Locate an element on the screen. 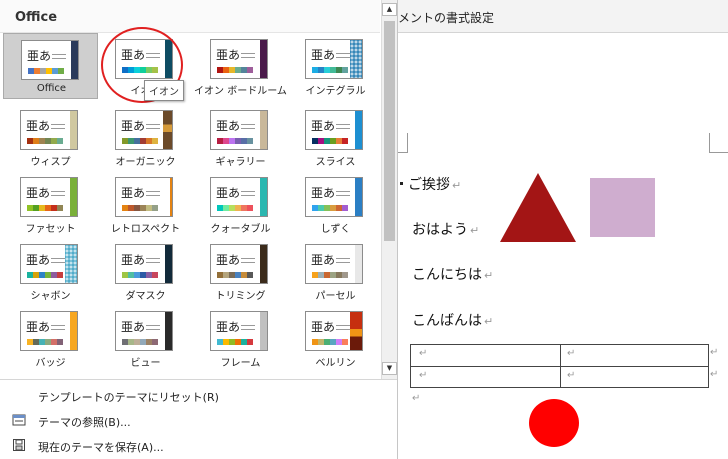 The image size is (728, 459). theme-thumbnail: 亜あ ビュー is located at coordinates (145, 338).